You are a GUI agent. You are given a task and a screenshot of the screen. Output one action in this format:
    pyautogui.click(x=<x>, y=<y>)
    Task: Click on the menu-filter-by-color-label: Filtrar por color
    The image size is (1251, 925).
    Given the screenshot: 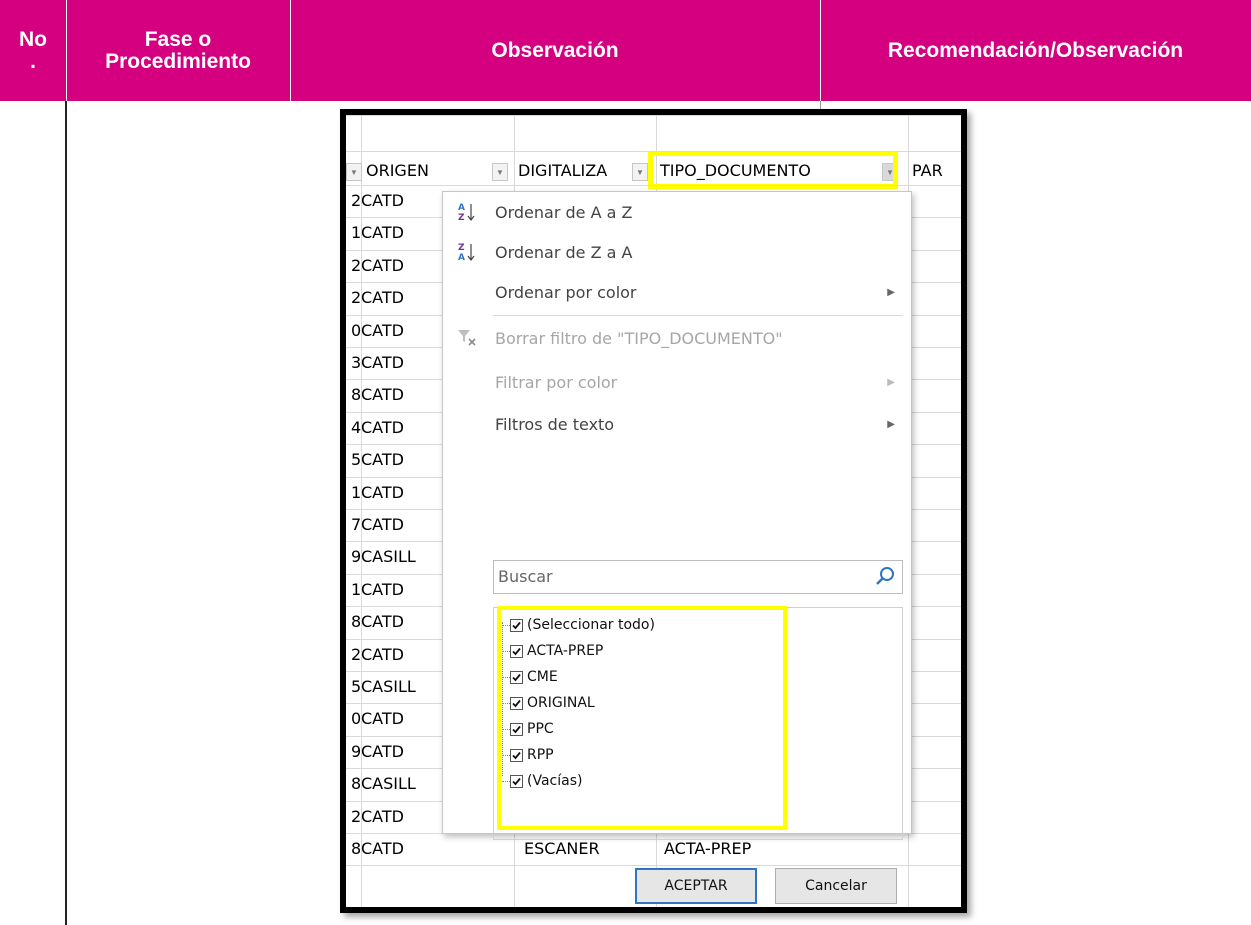 What is the action you would take?
    pyautogui.click(x=556, y=382)
    